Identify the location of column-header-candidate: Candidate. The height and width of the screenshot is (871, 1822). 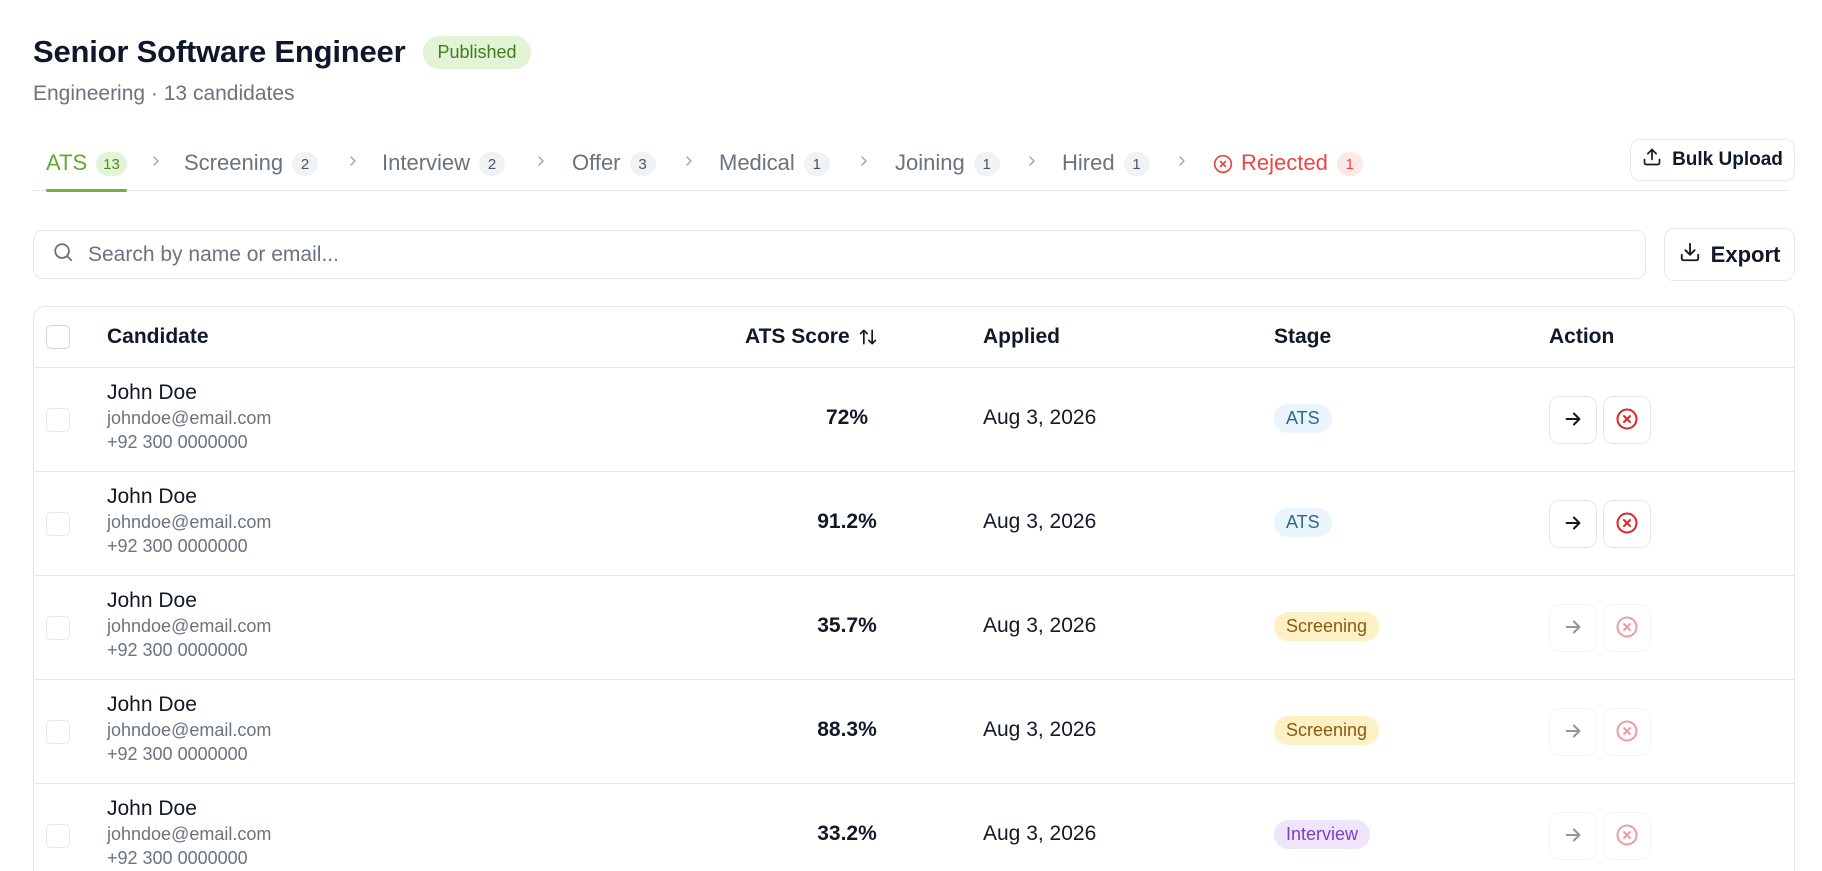
(158, 336).